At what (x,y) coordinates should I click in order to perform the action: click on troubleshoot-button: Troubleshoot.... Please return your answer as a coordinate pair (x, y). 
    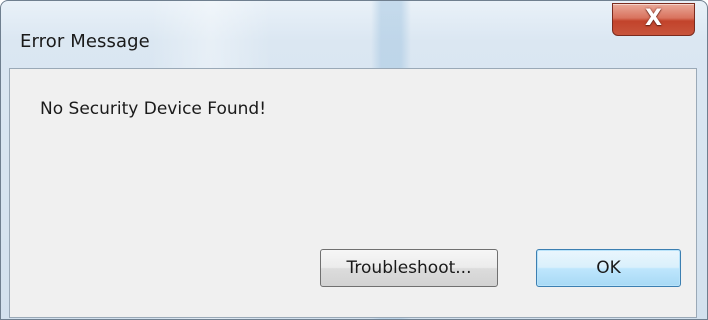
    Looking at the image, I should click on (409, 268).